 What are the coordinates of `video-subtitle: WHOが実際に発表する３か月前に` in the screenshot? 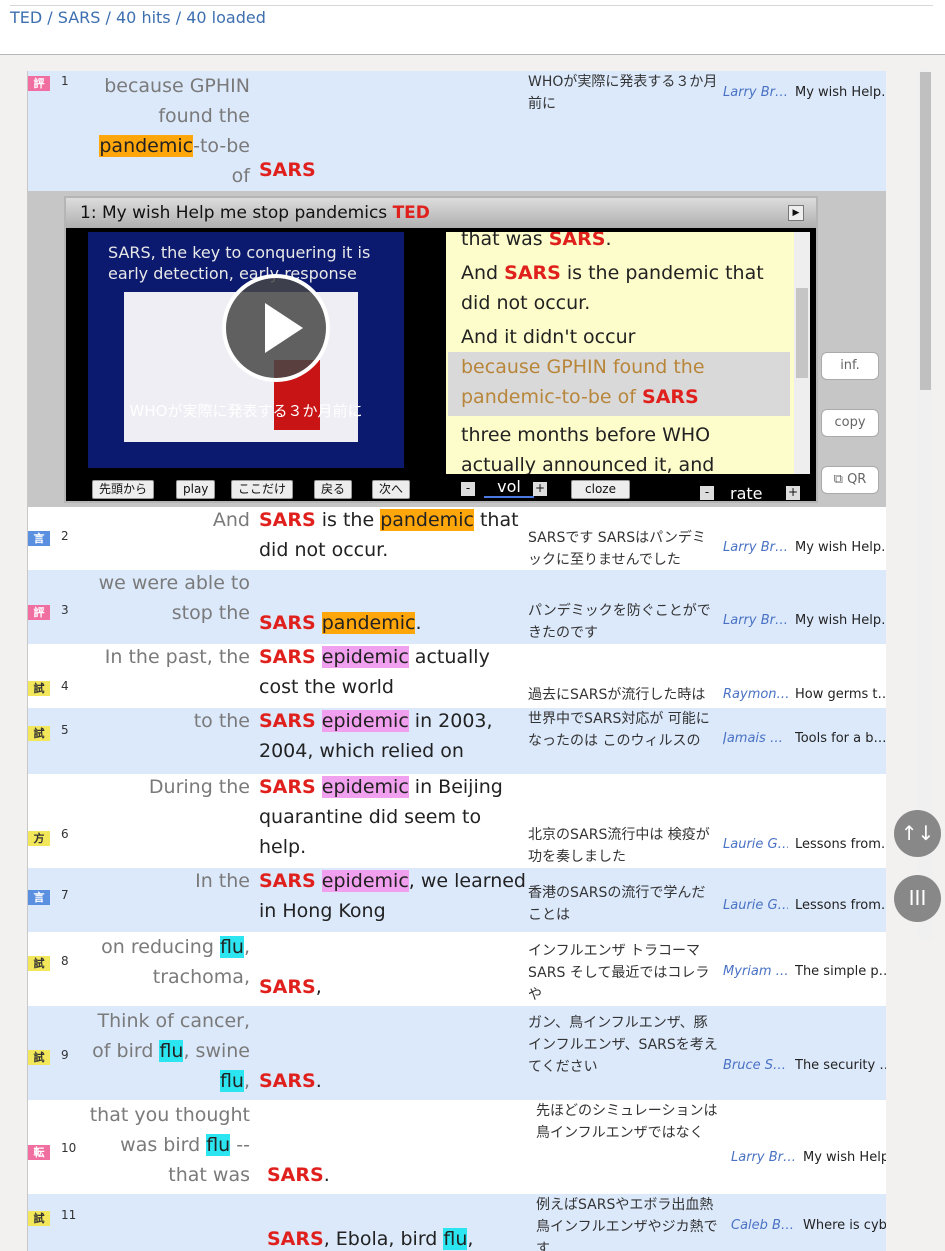 It's located at (246, 411).